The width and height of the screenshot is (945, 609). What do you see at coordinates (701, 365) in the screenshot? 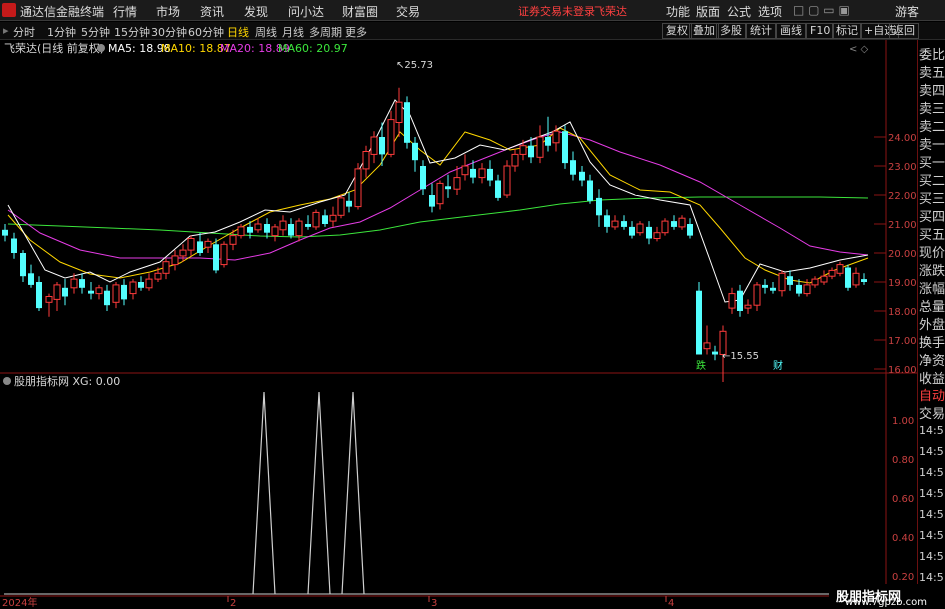
I see `fall-flag: 跌` at bounding box center [701, 365].